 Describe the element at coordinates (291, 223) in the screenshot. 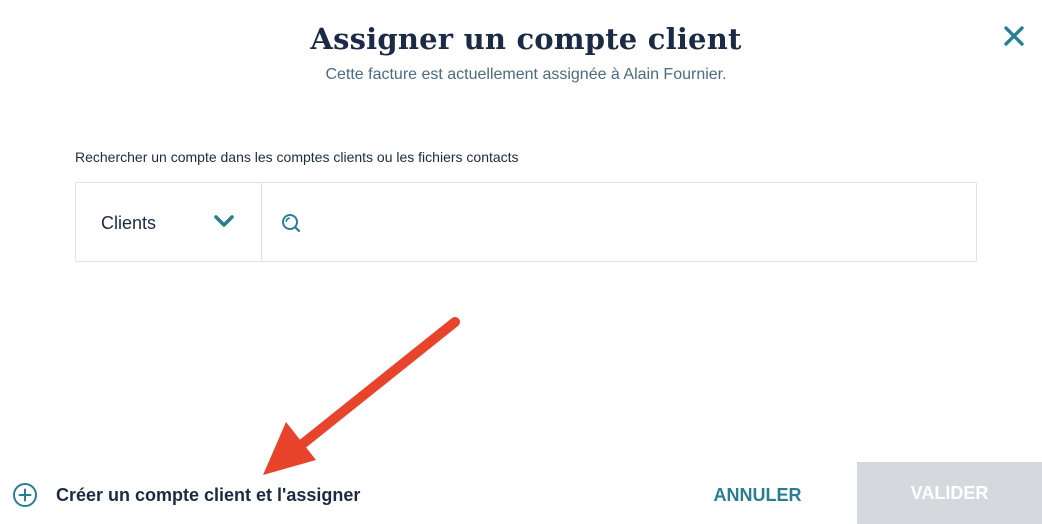

I see `search-icon` at that location.